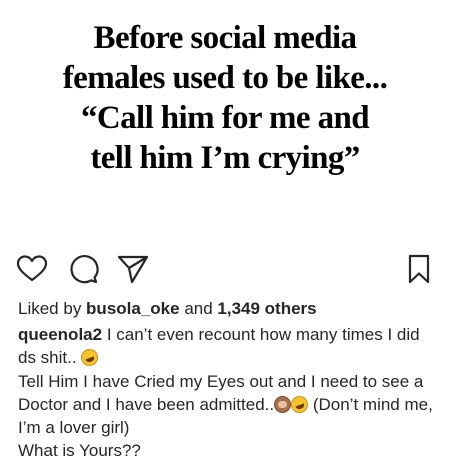 The height and width of the screenshot is (466, 450). I want to click on likes-summary: Liked by busola_oke and 1,349 others, so click(167, 309).